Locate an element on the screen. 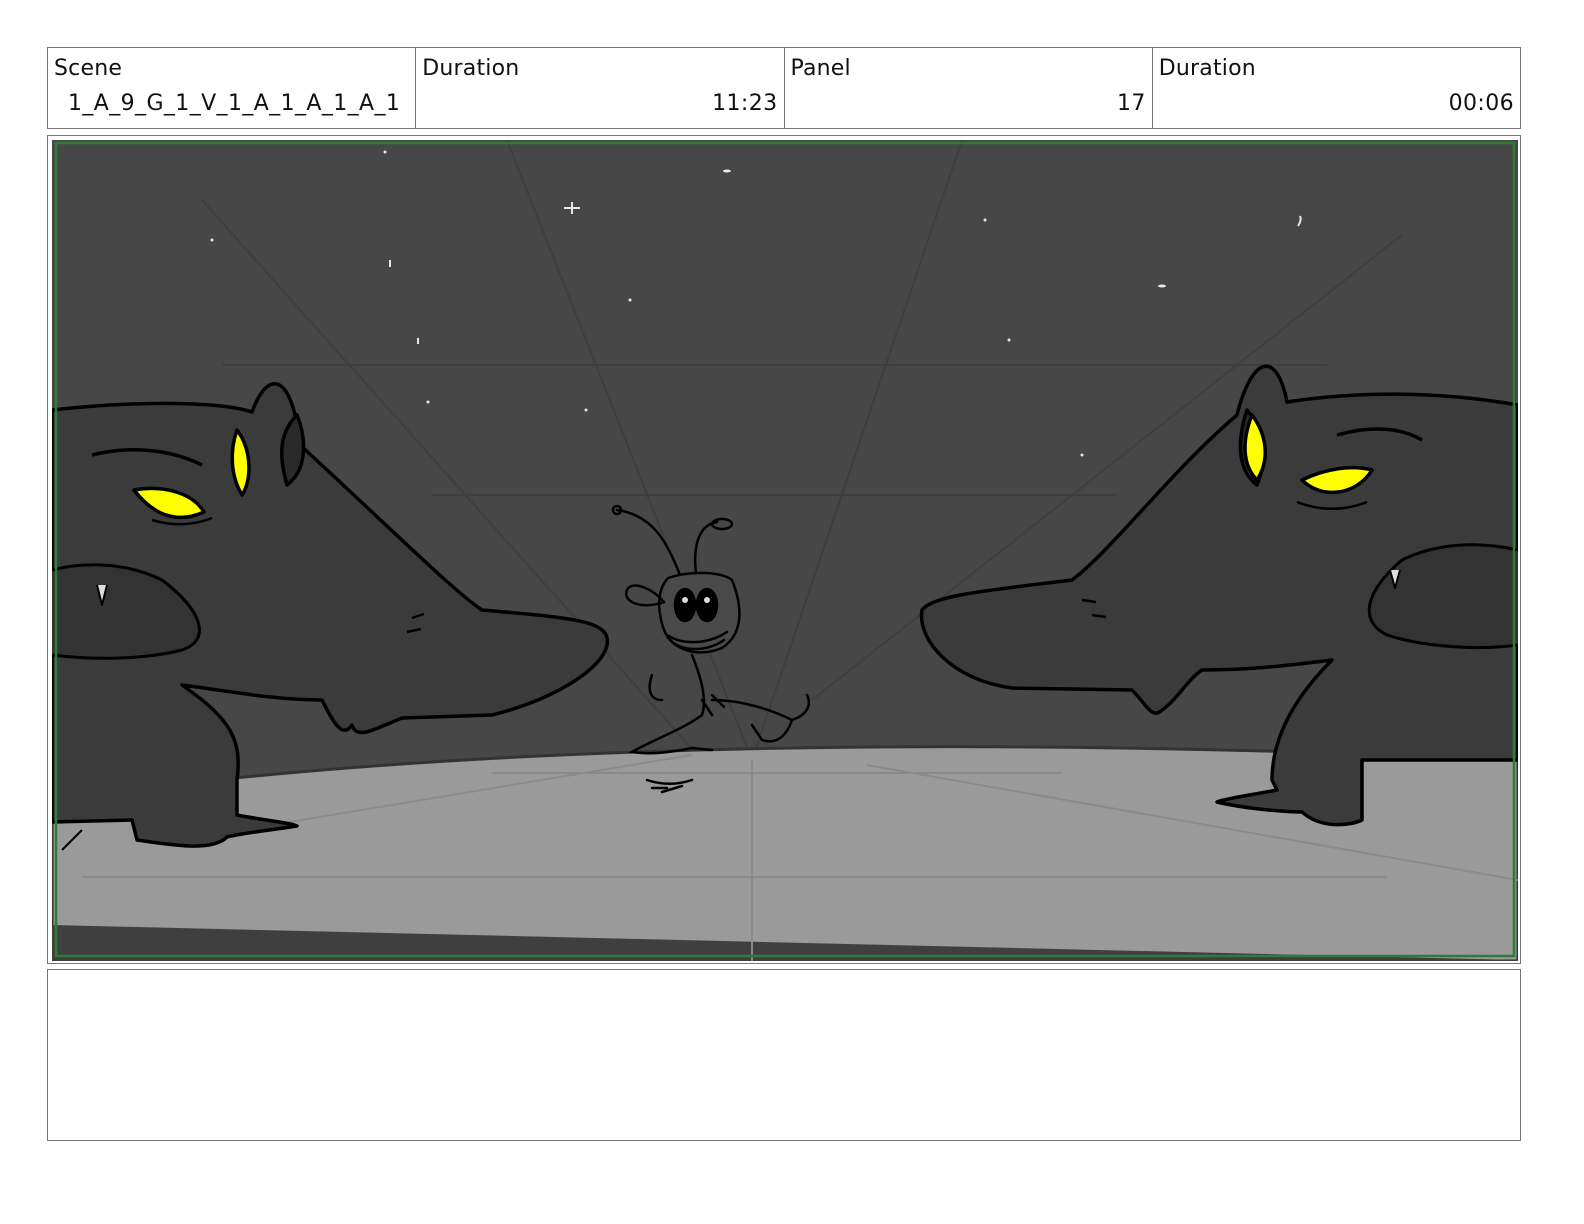 The image size is (1584, 1224). panel-notes-box is located at coordinates (784, 1055).